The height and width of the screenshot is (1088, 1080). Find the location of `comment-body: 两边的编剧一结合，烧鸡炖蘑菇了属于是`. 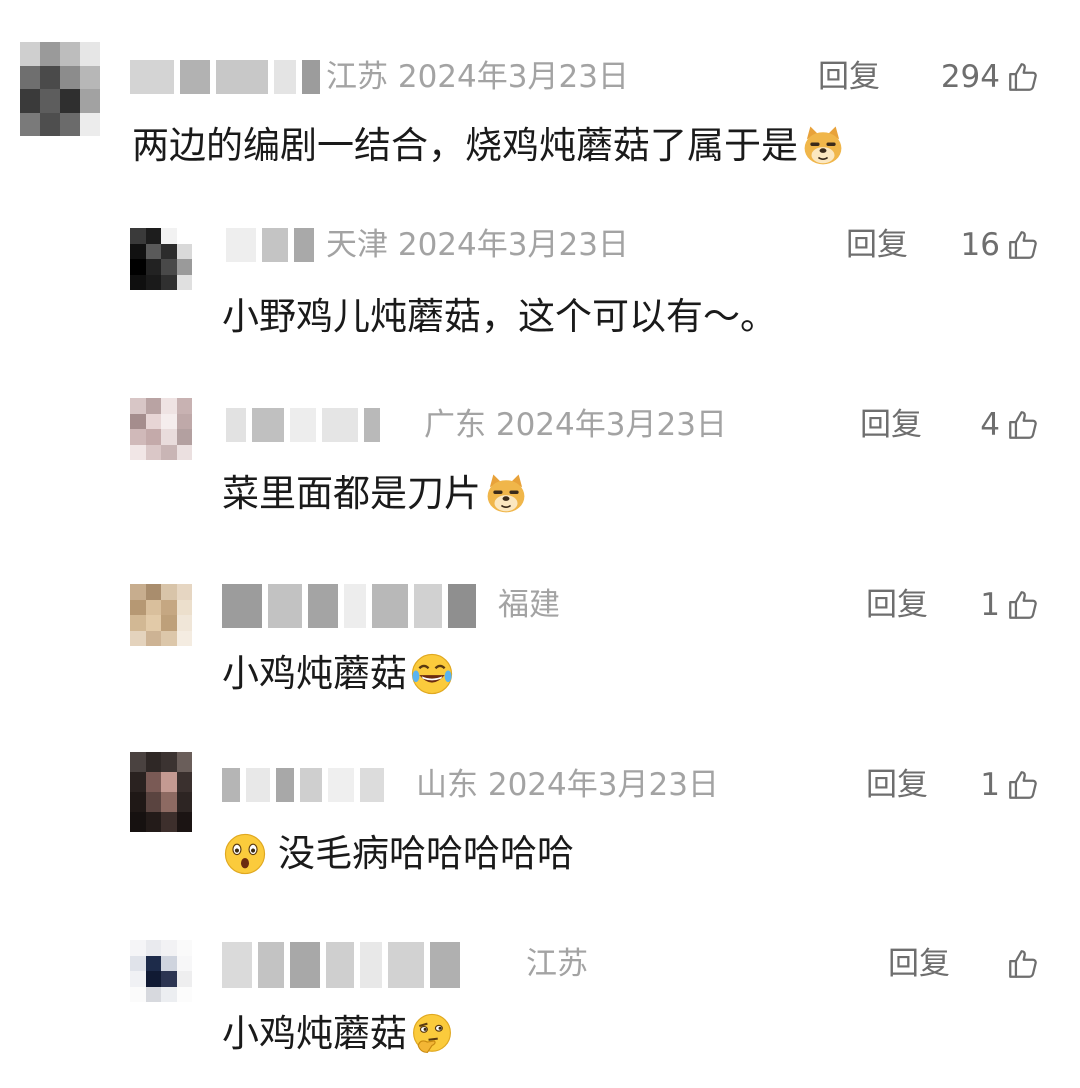

comment-body: 两边的编剧一结合，烧鸡炖蘑菇了属于是 is located at coordinates (465, 145).